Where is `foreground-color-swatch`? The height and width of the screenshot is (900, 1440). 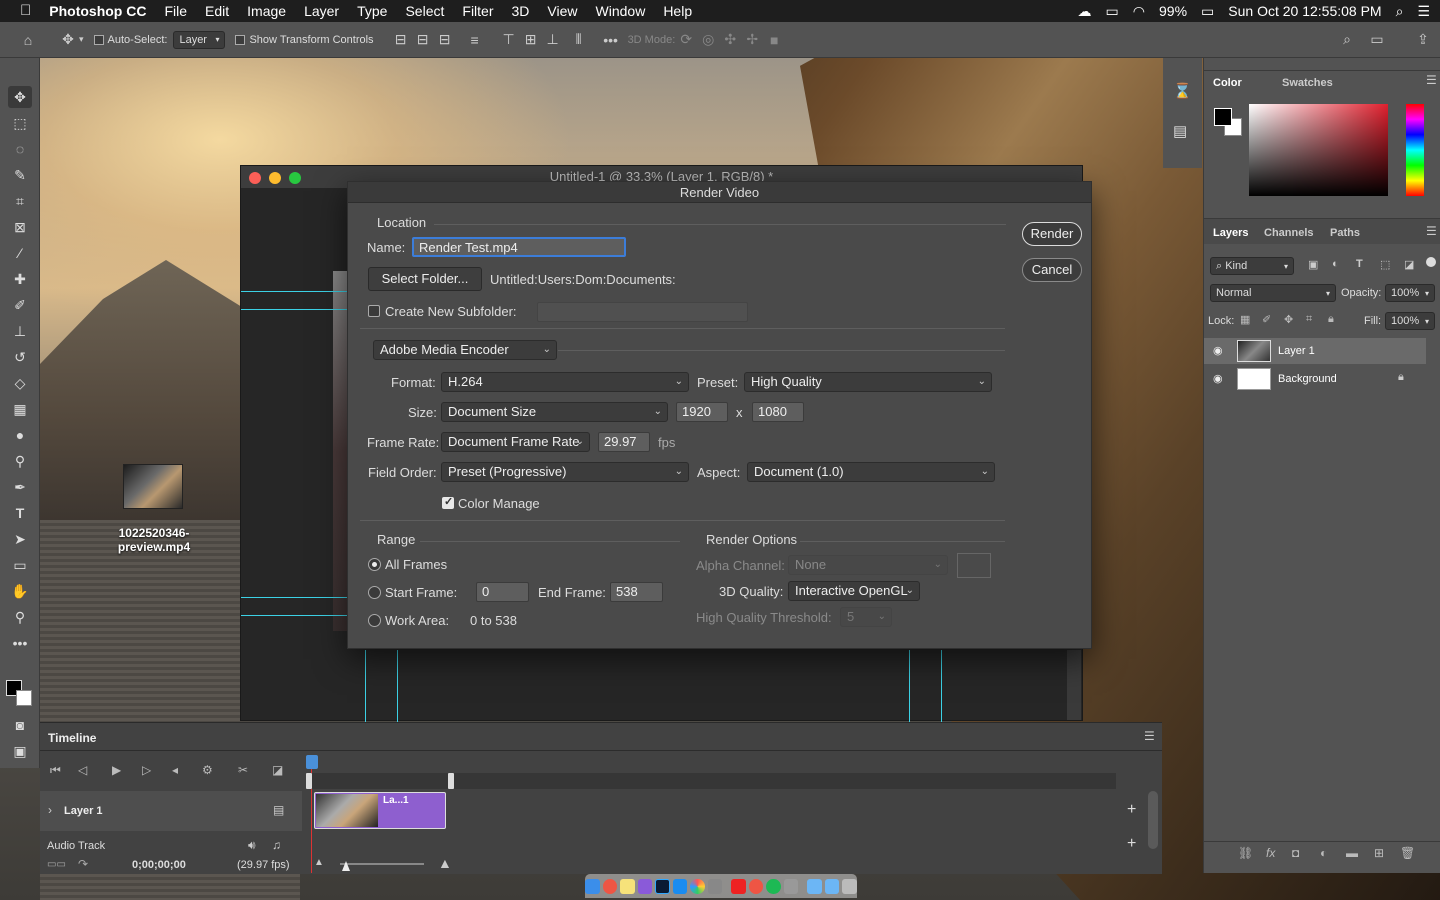 foreground-color-swatch is located at coordinates (1223, 117).